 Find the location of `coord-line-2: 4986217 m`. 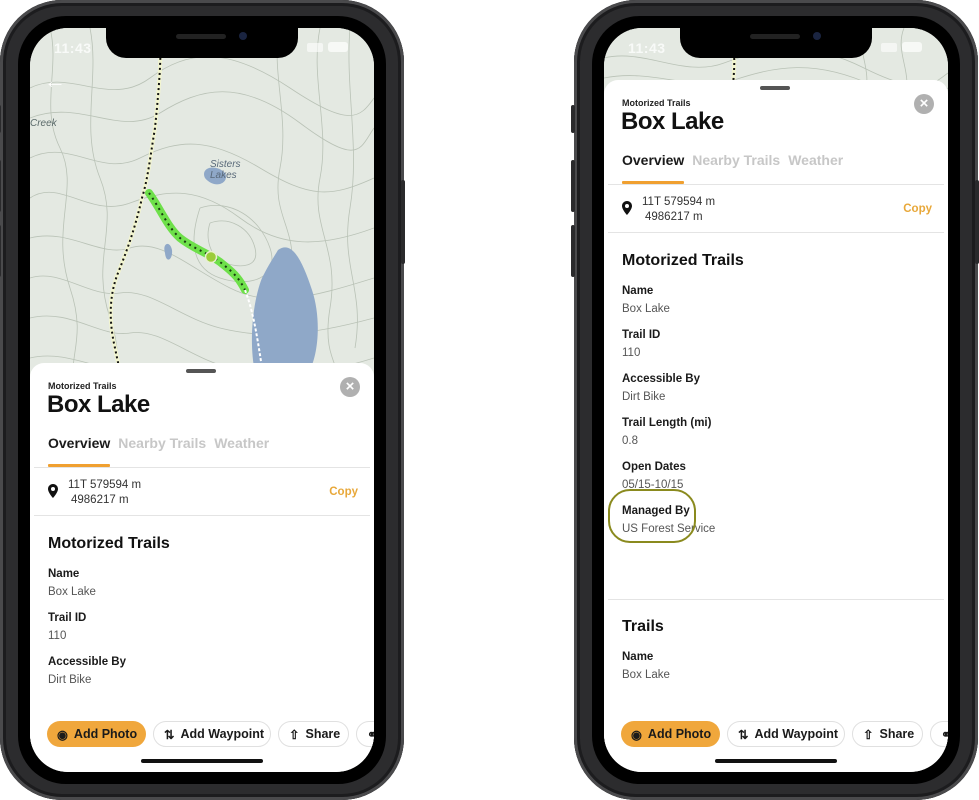

coord-line-2: 4986217 m is located at coordinates (100, 500).